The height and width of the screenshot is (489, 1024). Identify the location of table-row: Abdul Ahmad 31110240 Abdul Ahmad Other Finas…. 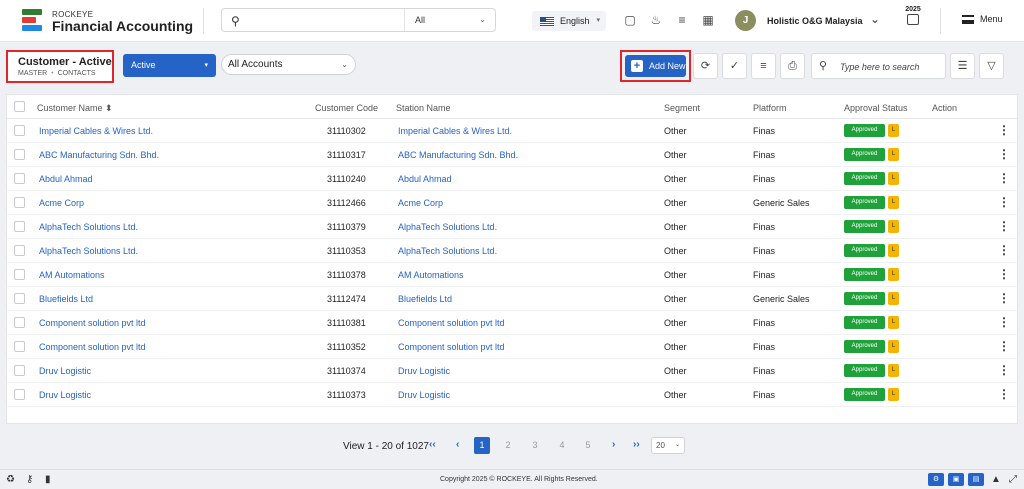
(512, 179).